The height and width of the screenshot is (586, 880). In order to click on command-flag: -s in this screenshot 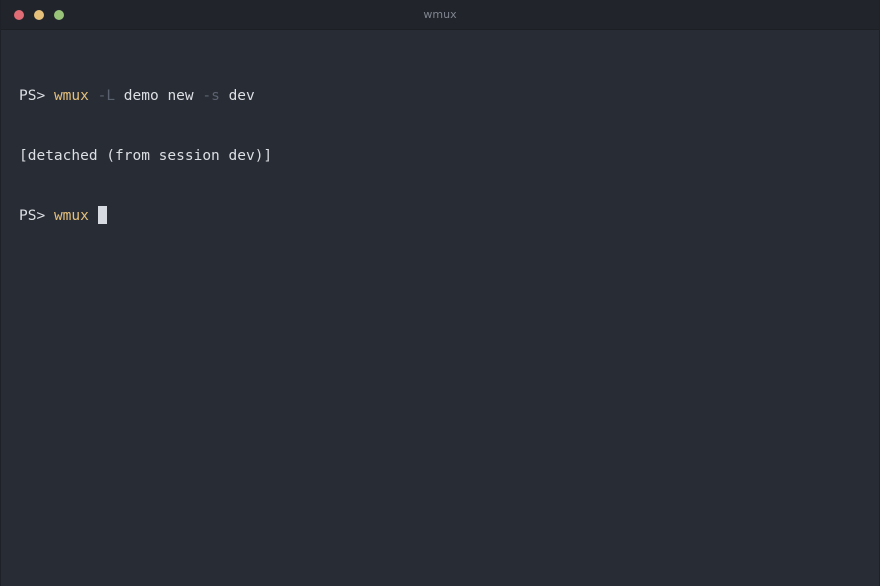, I will do `click(211, 96)`.